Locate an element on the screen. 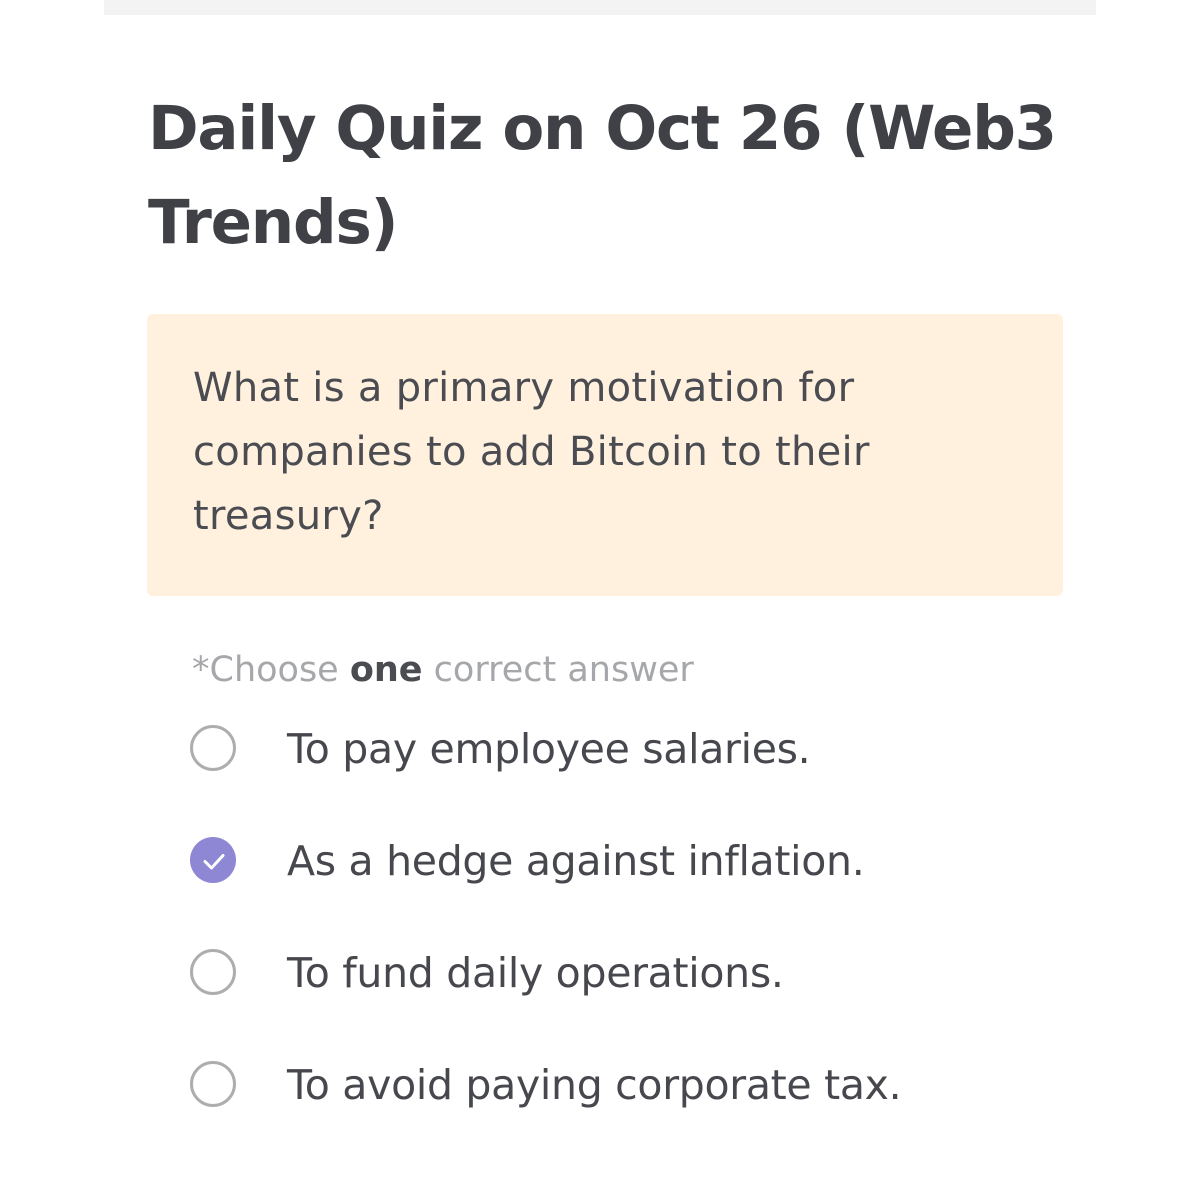  answer-option-label: To avoid paying corporate tax. is located at coordinates (594, 1085).